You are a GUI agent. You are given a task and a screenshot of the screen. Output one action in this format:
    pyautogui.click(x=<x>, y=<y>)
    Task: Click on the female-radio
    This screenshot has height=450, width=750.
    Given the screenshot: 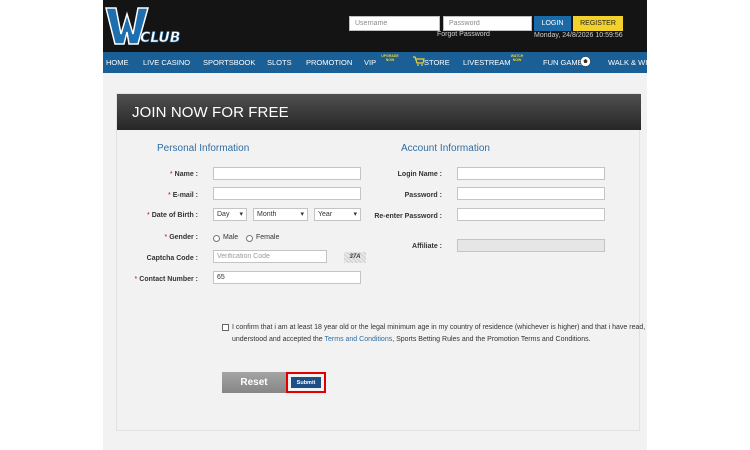 What is the action you would take?
    pyautogui.click(x=249, y=238)
    